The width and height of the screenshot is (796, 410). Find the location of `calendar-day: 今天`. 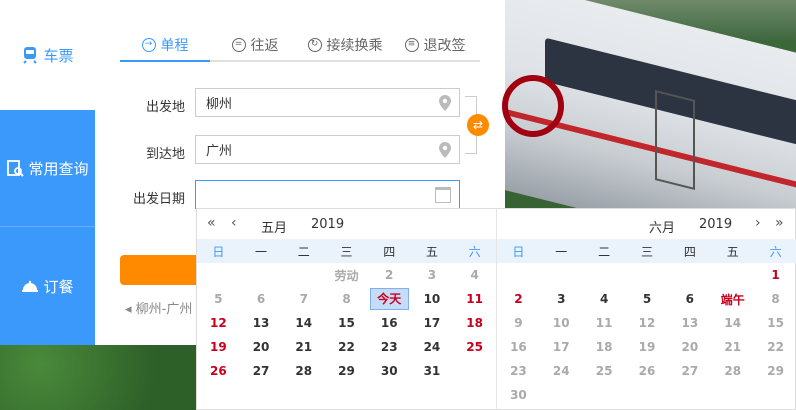

calendar-day: 今天 is located at coordinates (389, 299).